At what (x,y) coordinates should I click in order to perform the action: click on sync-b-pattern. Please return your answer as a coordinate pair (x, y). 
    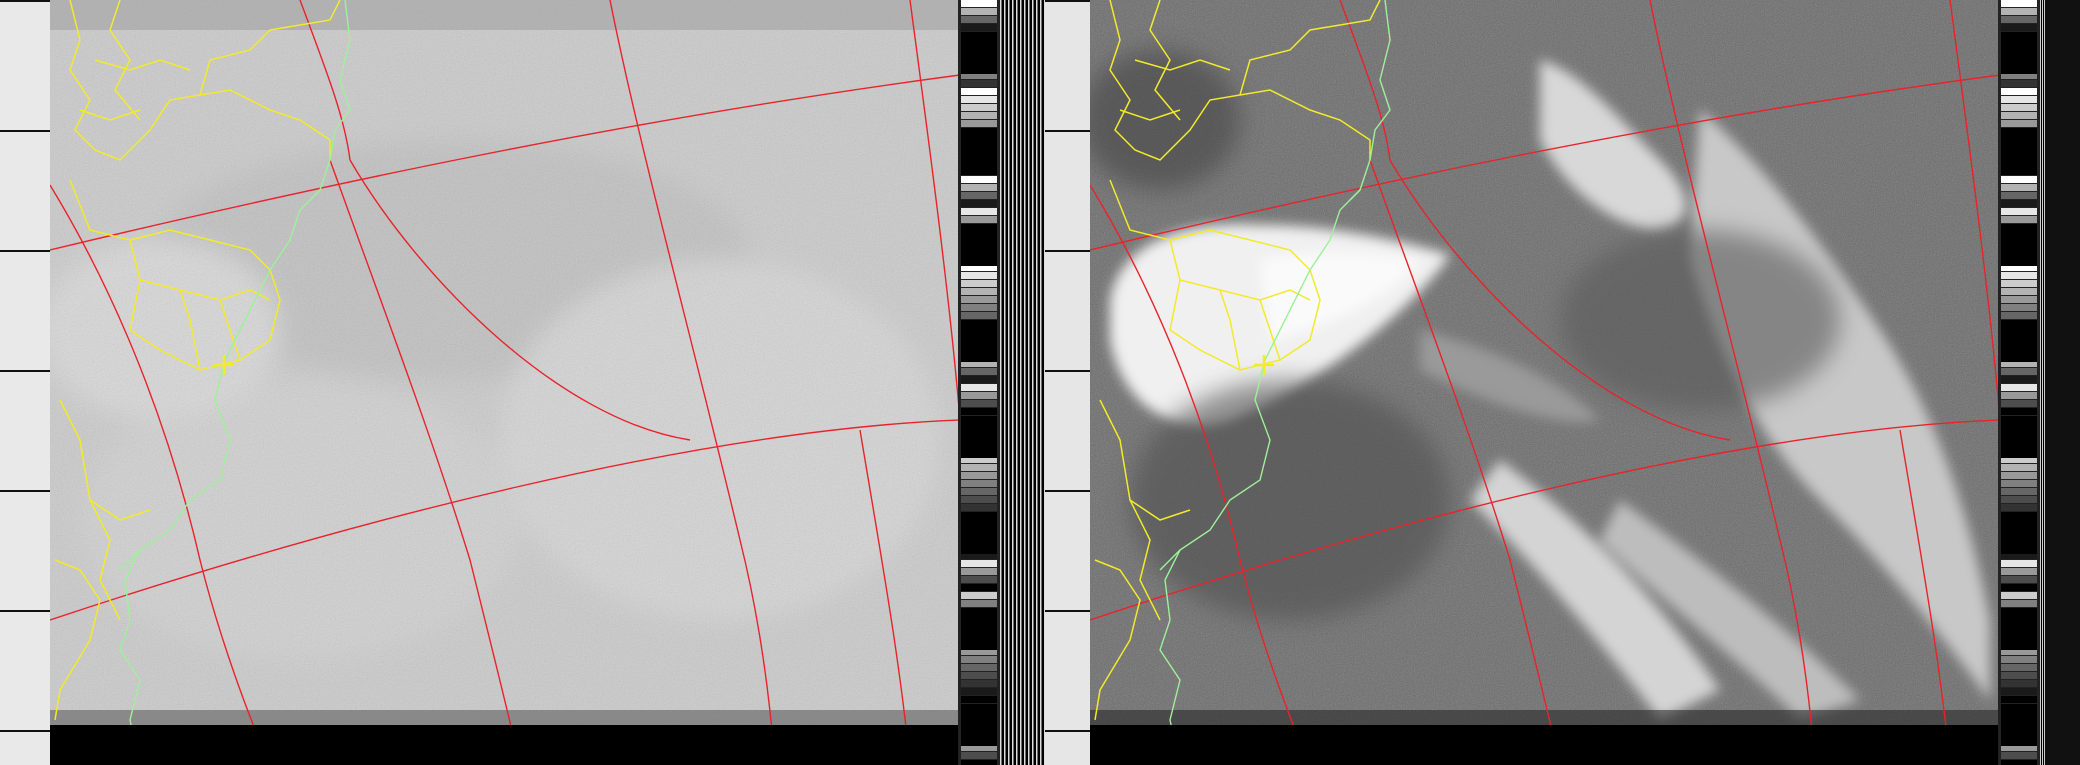
    Looking at the image, I should click on (1022, 382).